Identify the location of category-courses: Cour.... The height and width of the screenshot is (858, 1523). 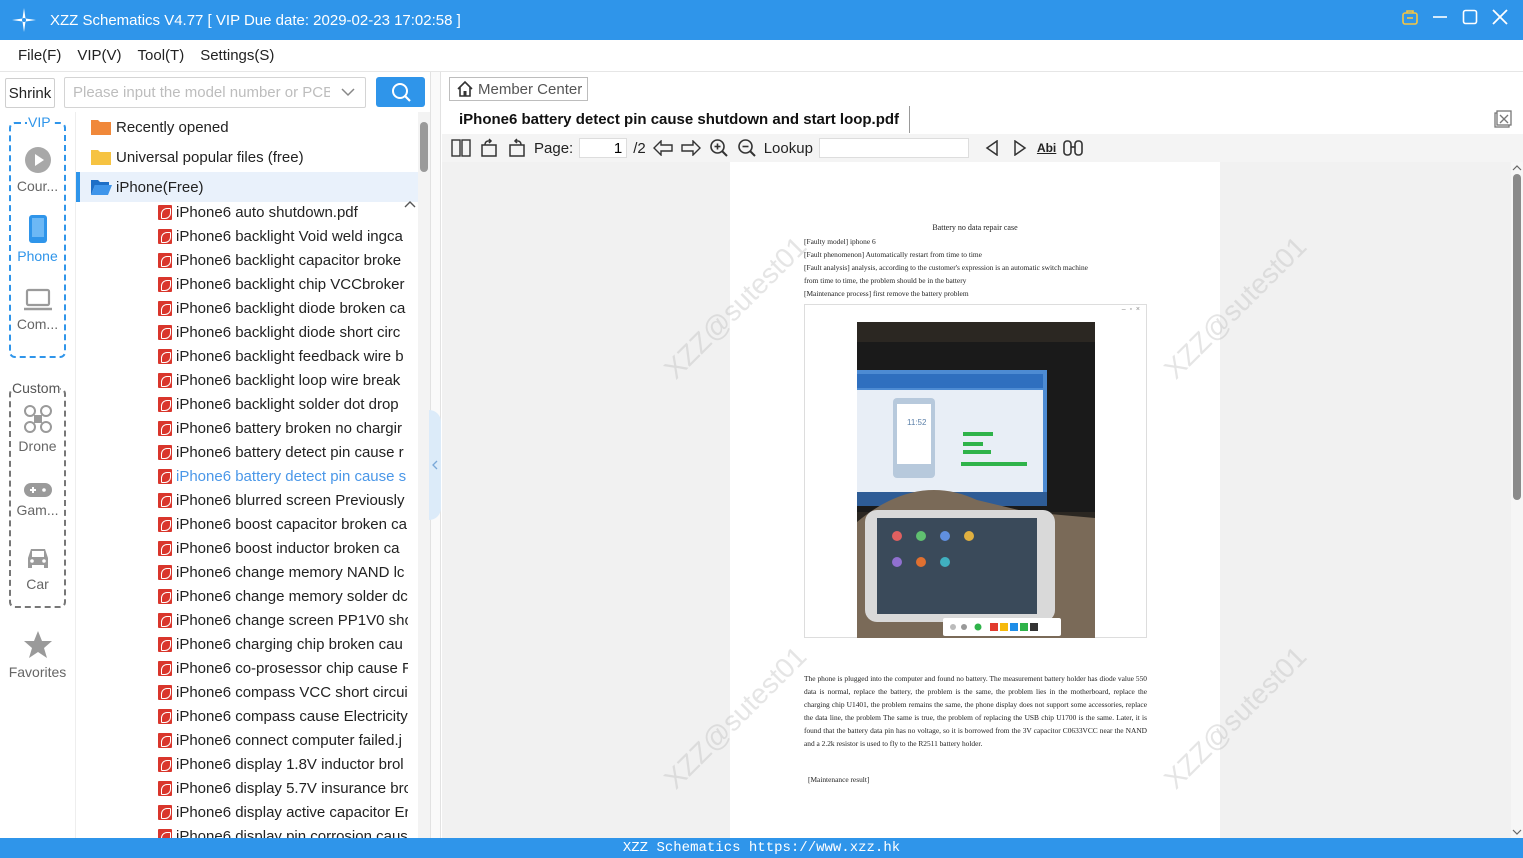
(37, 170).